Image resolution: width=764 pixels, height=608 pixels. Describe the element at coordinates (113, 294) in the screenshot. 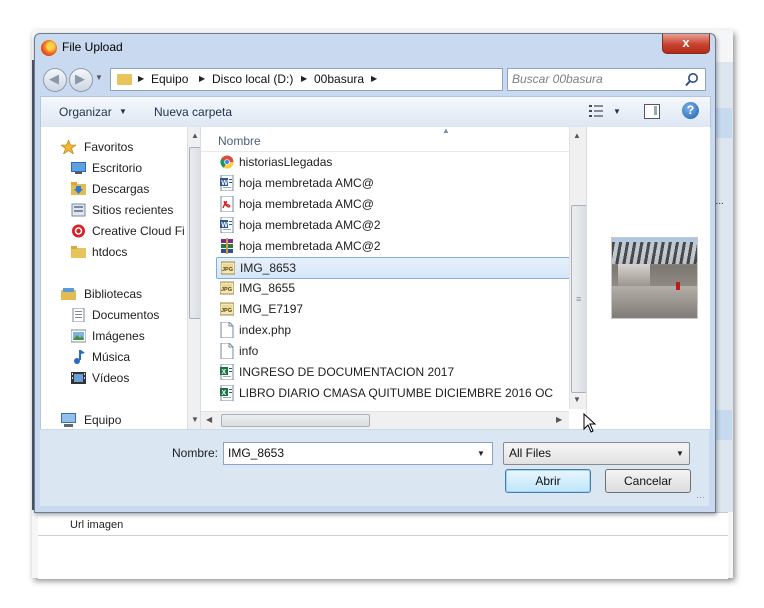

I see `sidebar-label-bibliotecas: Bibliotecas` at that location.